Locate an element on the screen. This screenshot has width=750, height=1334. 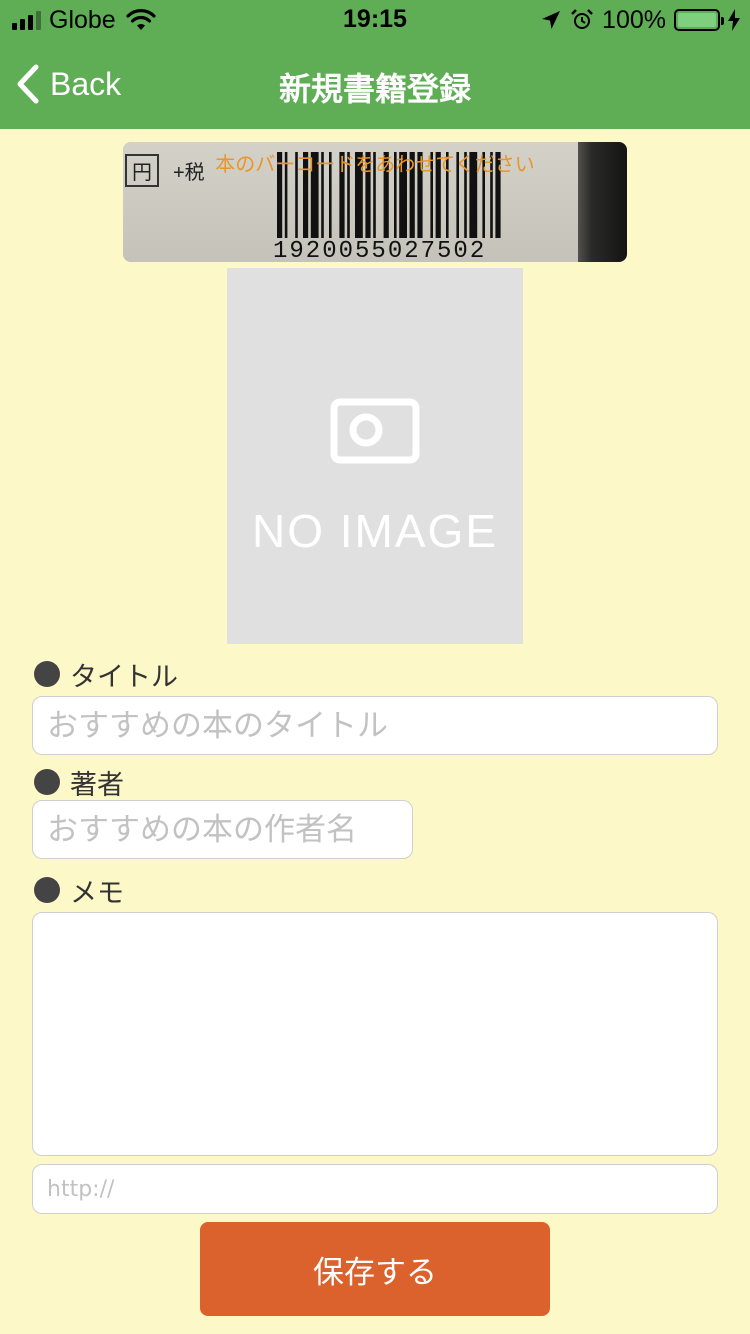
author-input is located at coordinates (222, 829).